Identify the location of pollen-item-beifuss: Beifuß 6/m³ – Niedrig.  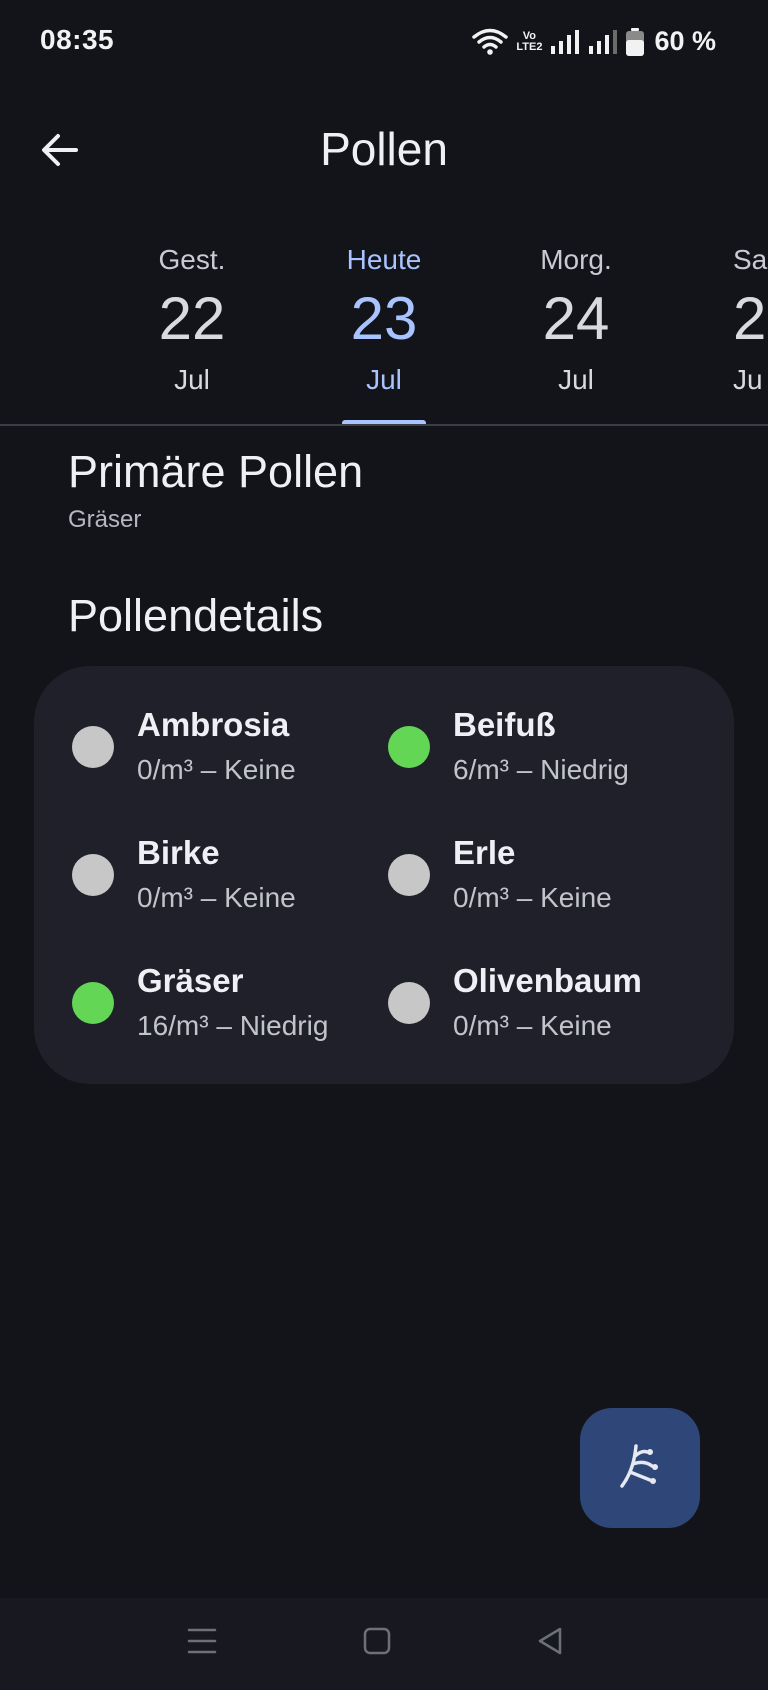
(505, 725).